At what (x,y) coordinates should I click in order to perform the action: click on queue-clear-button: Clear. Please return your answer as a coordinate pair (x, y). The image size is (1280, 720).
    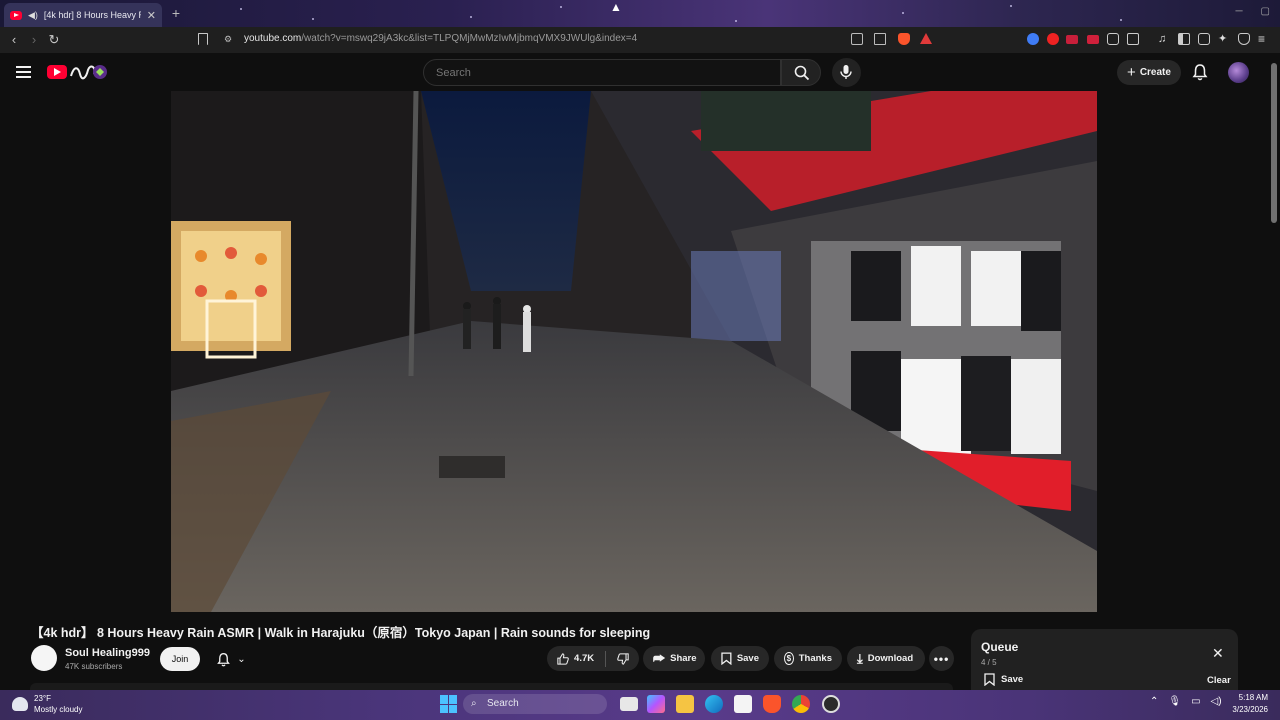
    Looking at the image, I should click on (1219, 680).